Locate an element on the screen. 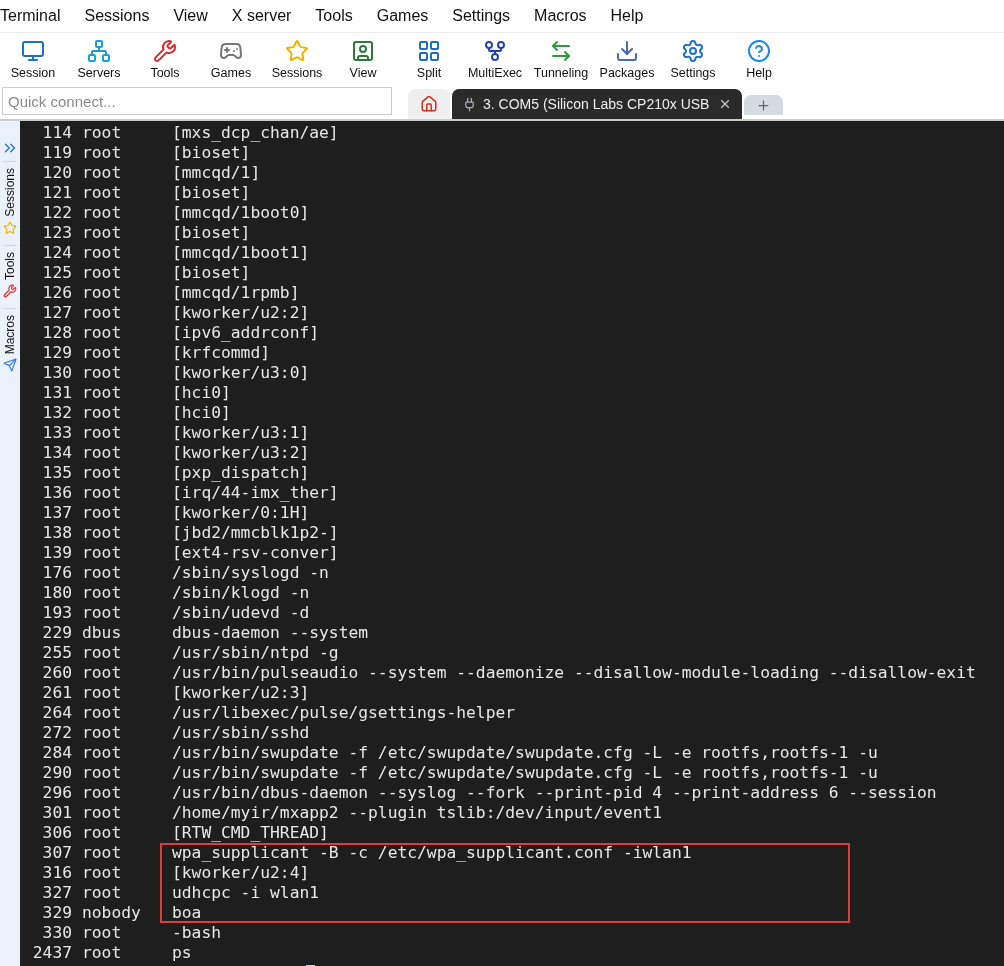  settings-icon is located at coordinates (693, 50).